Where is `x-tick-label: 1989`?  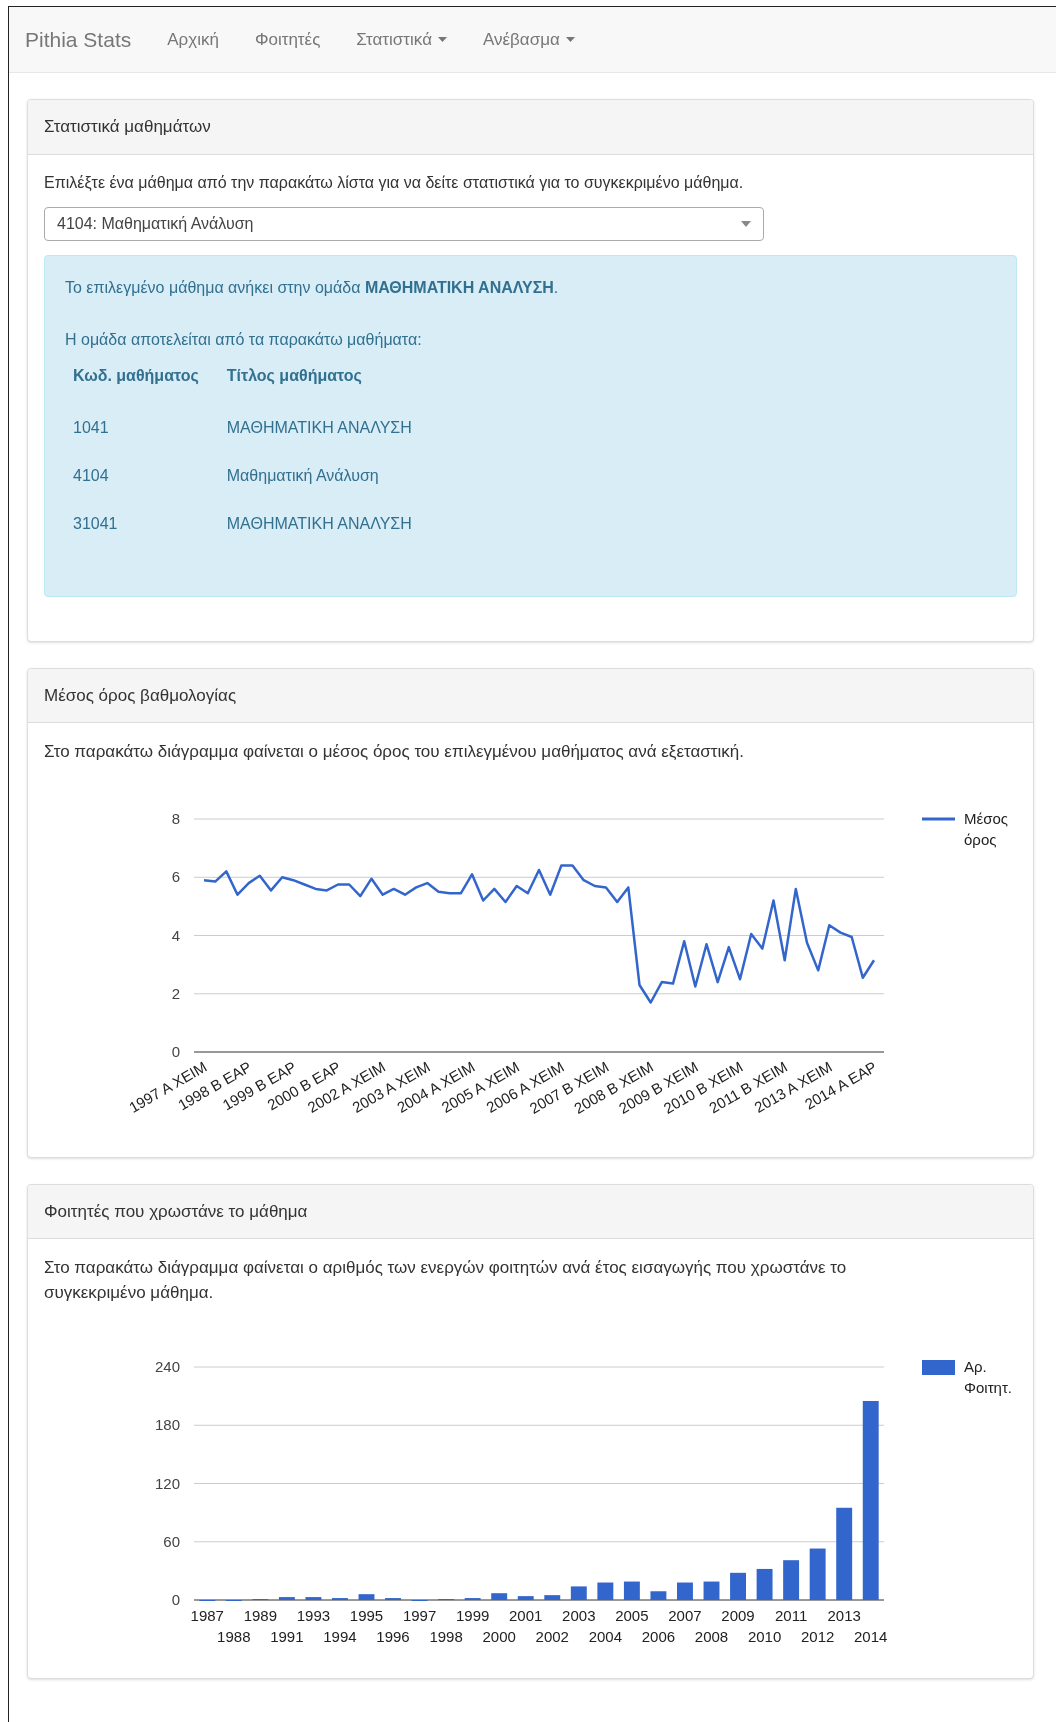 x-tick-label: 1989 is located at coordinates (260, 1615).